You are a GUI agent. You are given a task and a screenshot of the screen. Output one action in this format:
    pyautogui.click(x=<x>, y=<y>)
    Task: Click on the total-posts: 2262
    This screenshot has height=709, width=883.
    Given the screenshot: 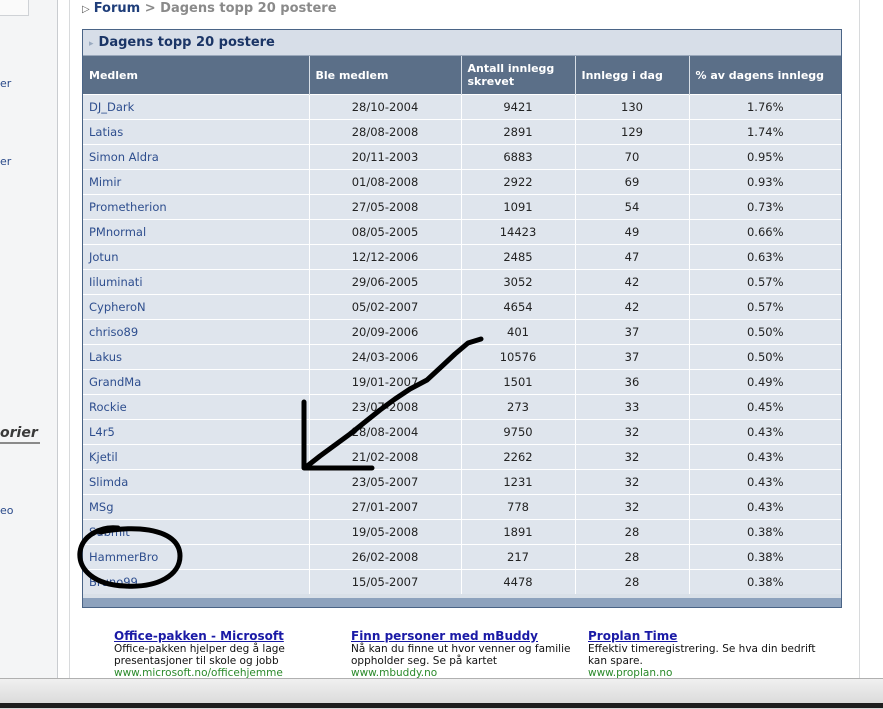 What is the action you would take?
    pyautogui.click(x=518, y=457)
    